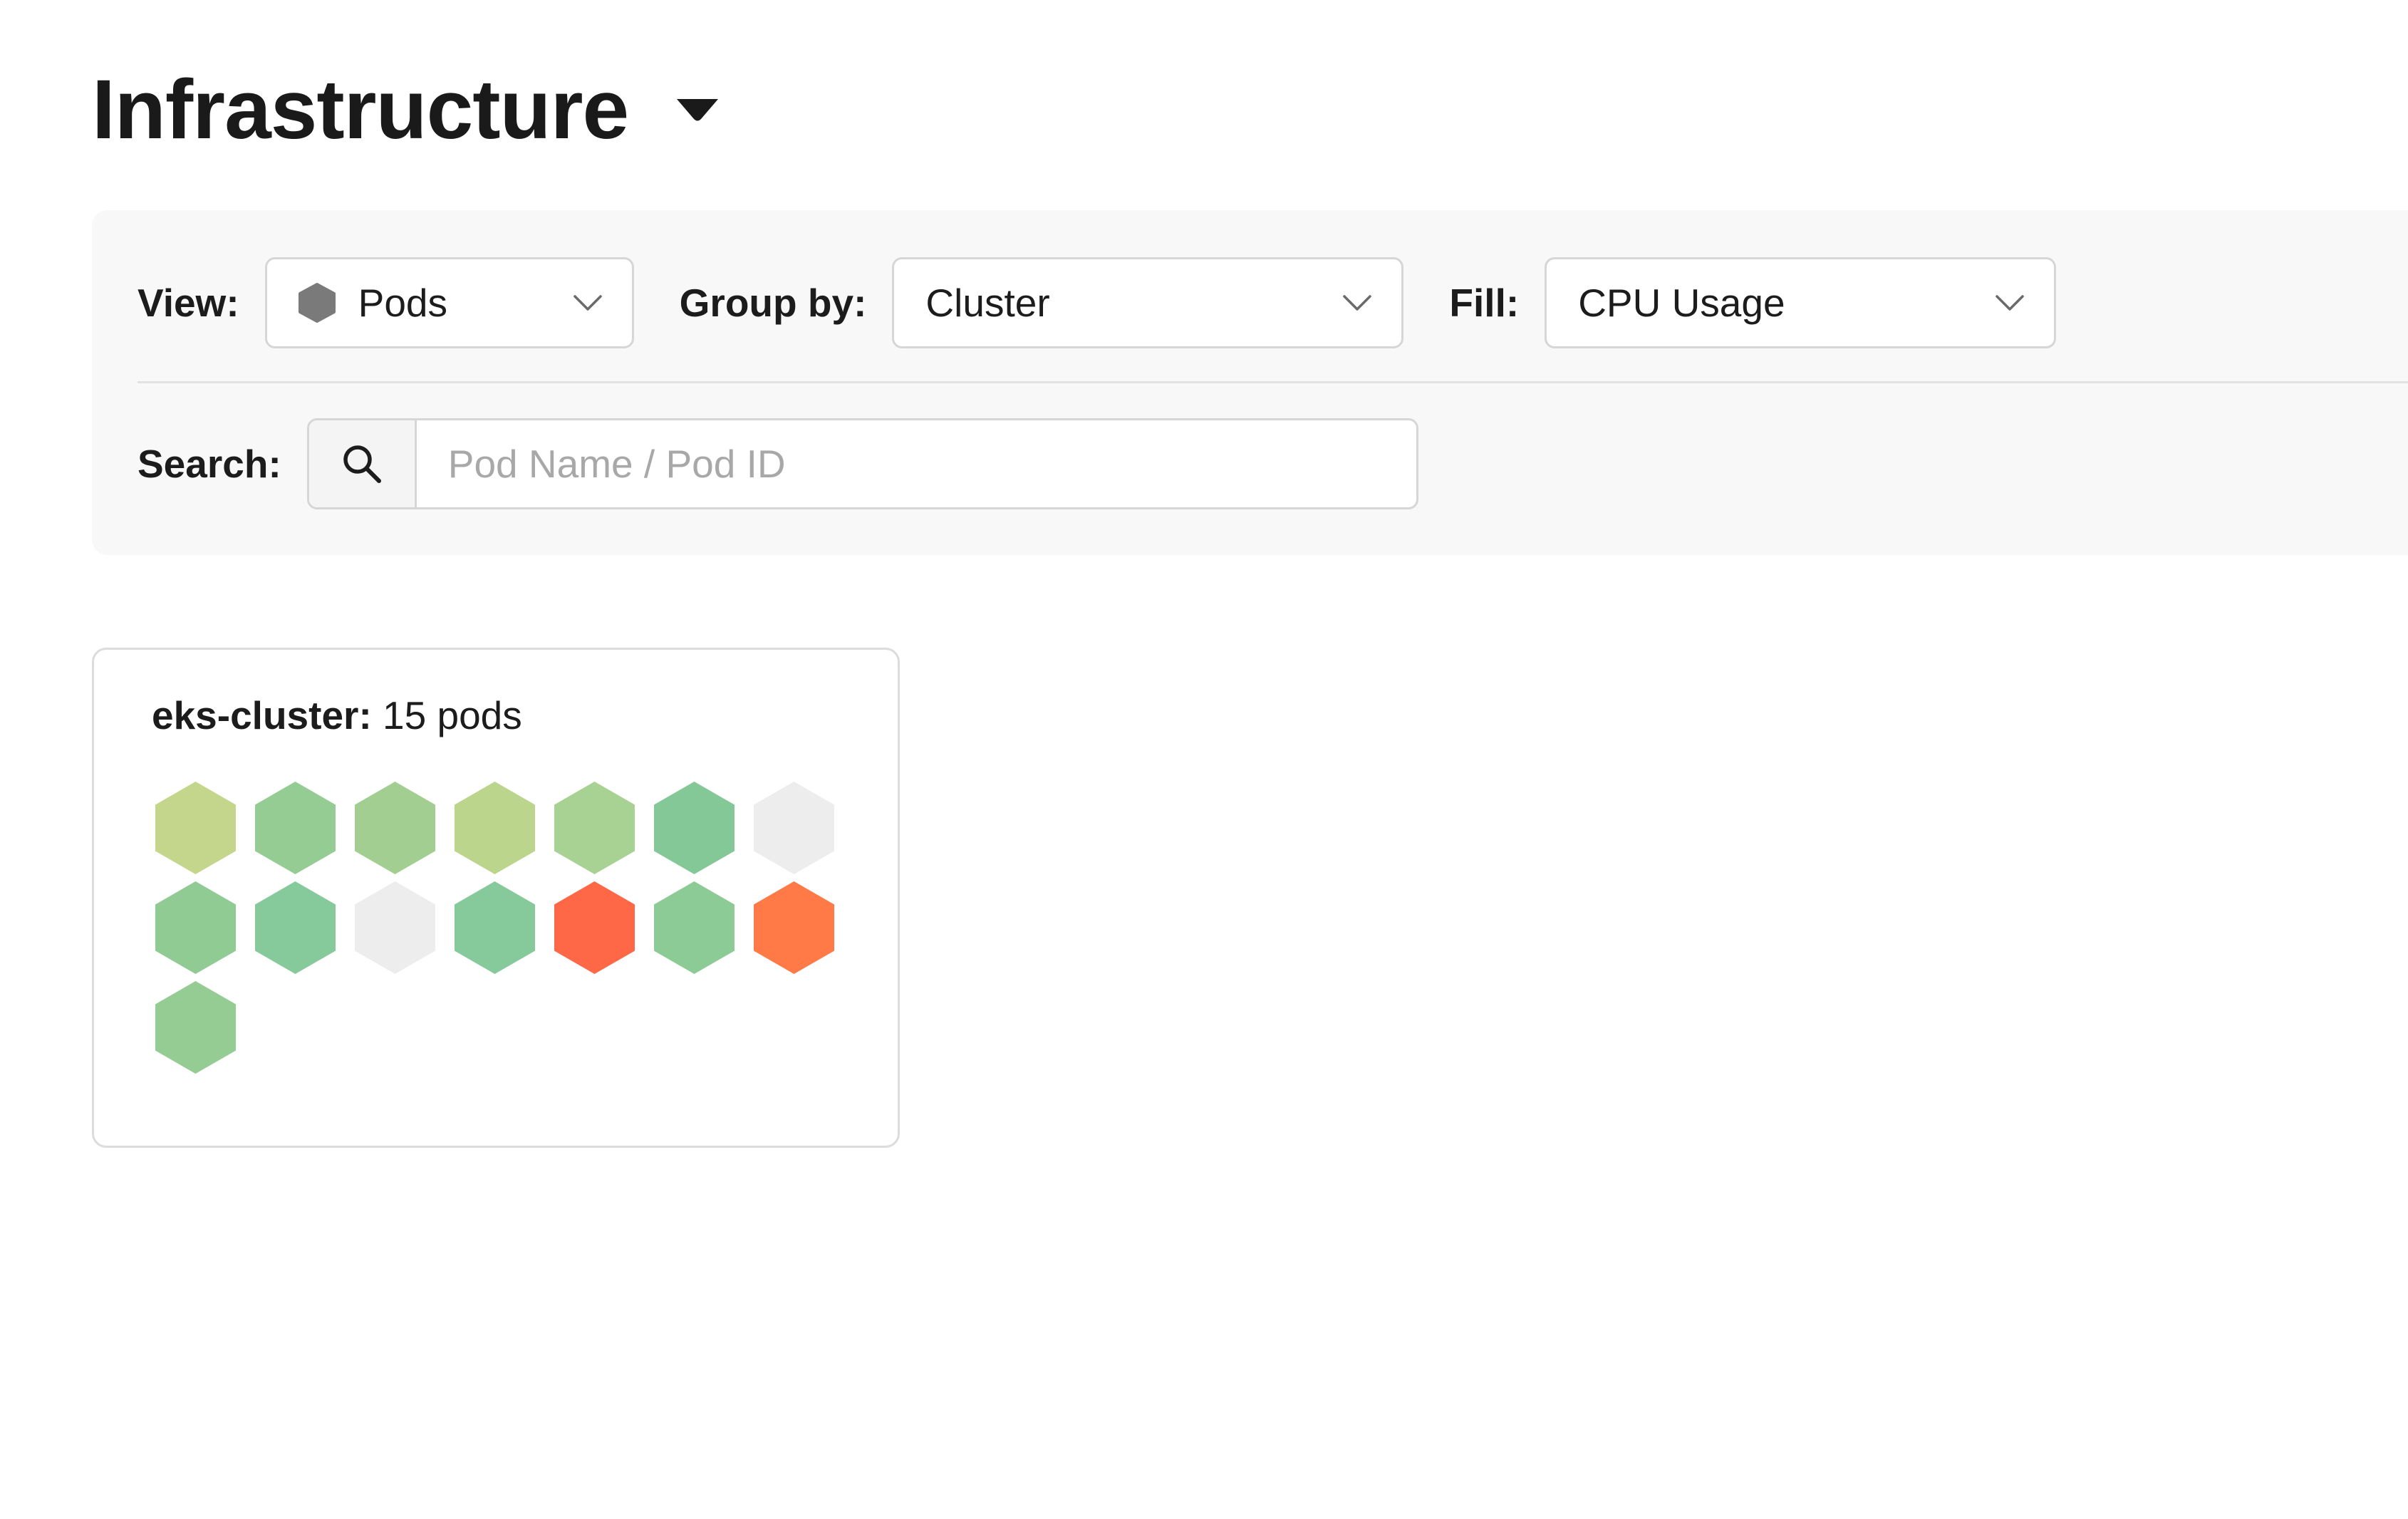  What do you see at coordinates (1484, 303) in the screenshot?
I see `fill-label: Fill:` at bounding box center [1484, 303].